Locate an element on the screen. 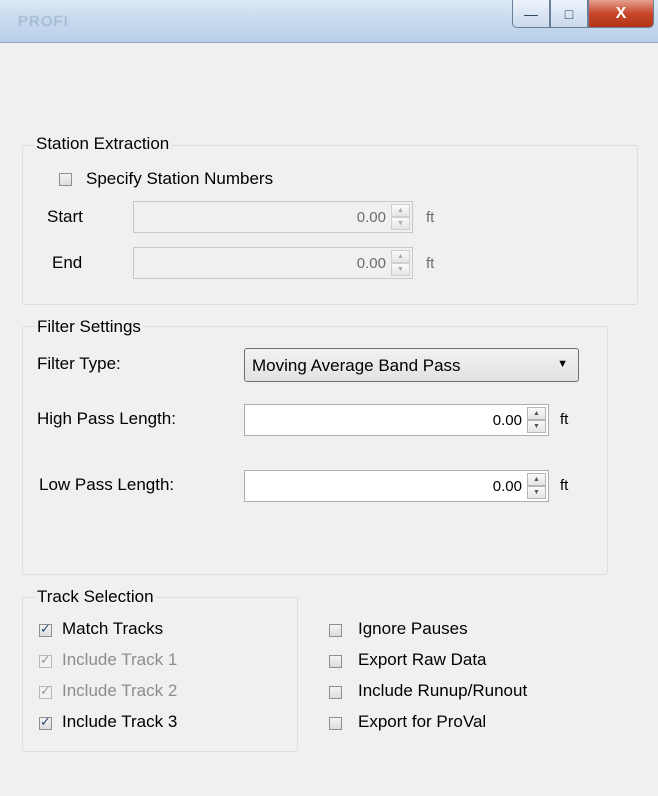 This screenshot has width=658, height=796. match-tracks-checkbox is located at coordinates (45, 629).